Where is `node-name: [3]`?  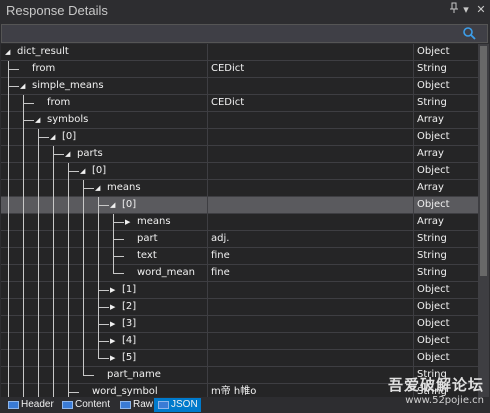
node-name: [3] is located at coordinates (129, 323).